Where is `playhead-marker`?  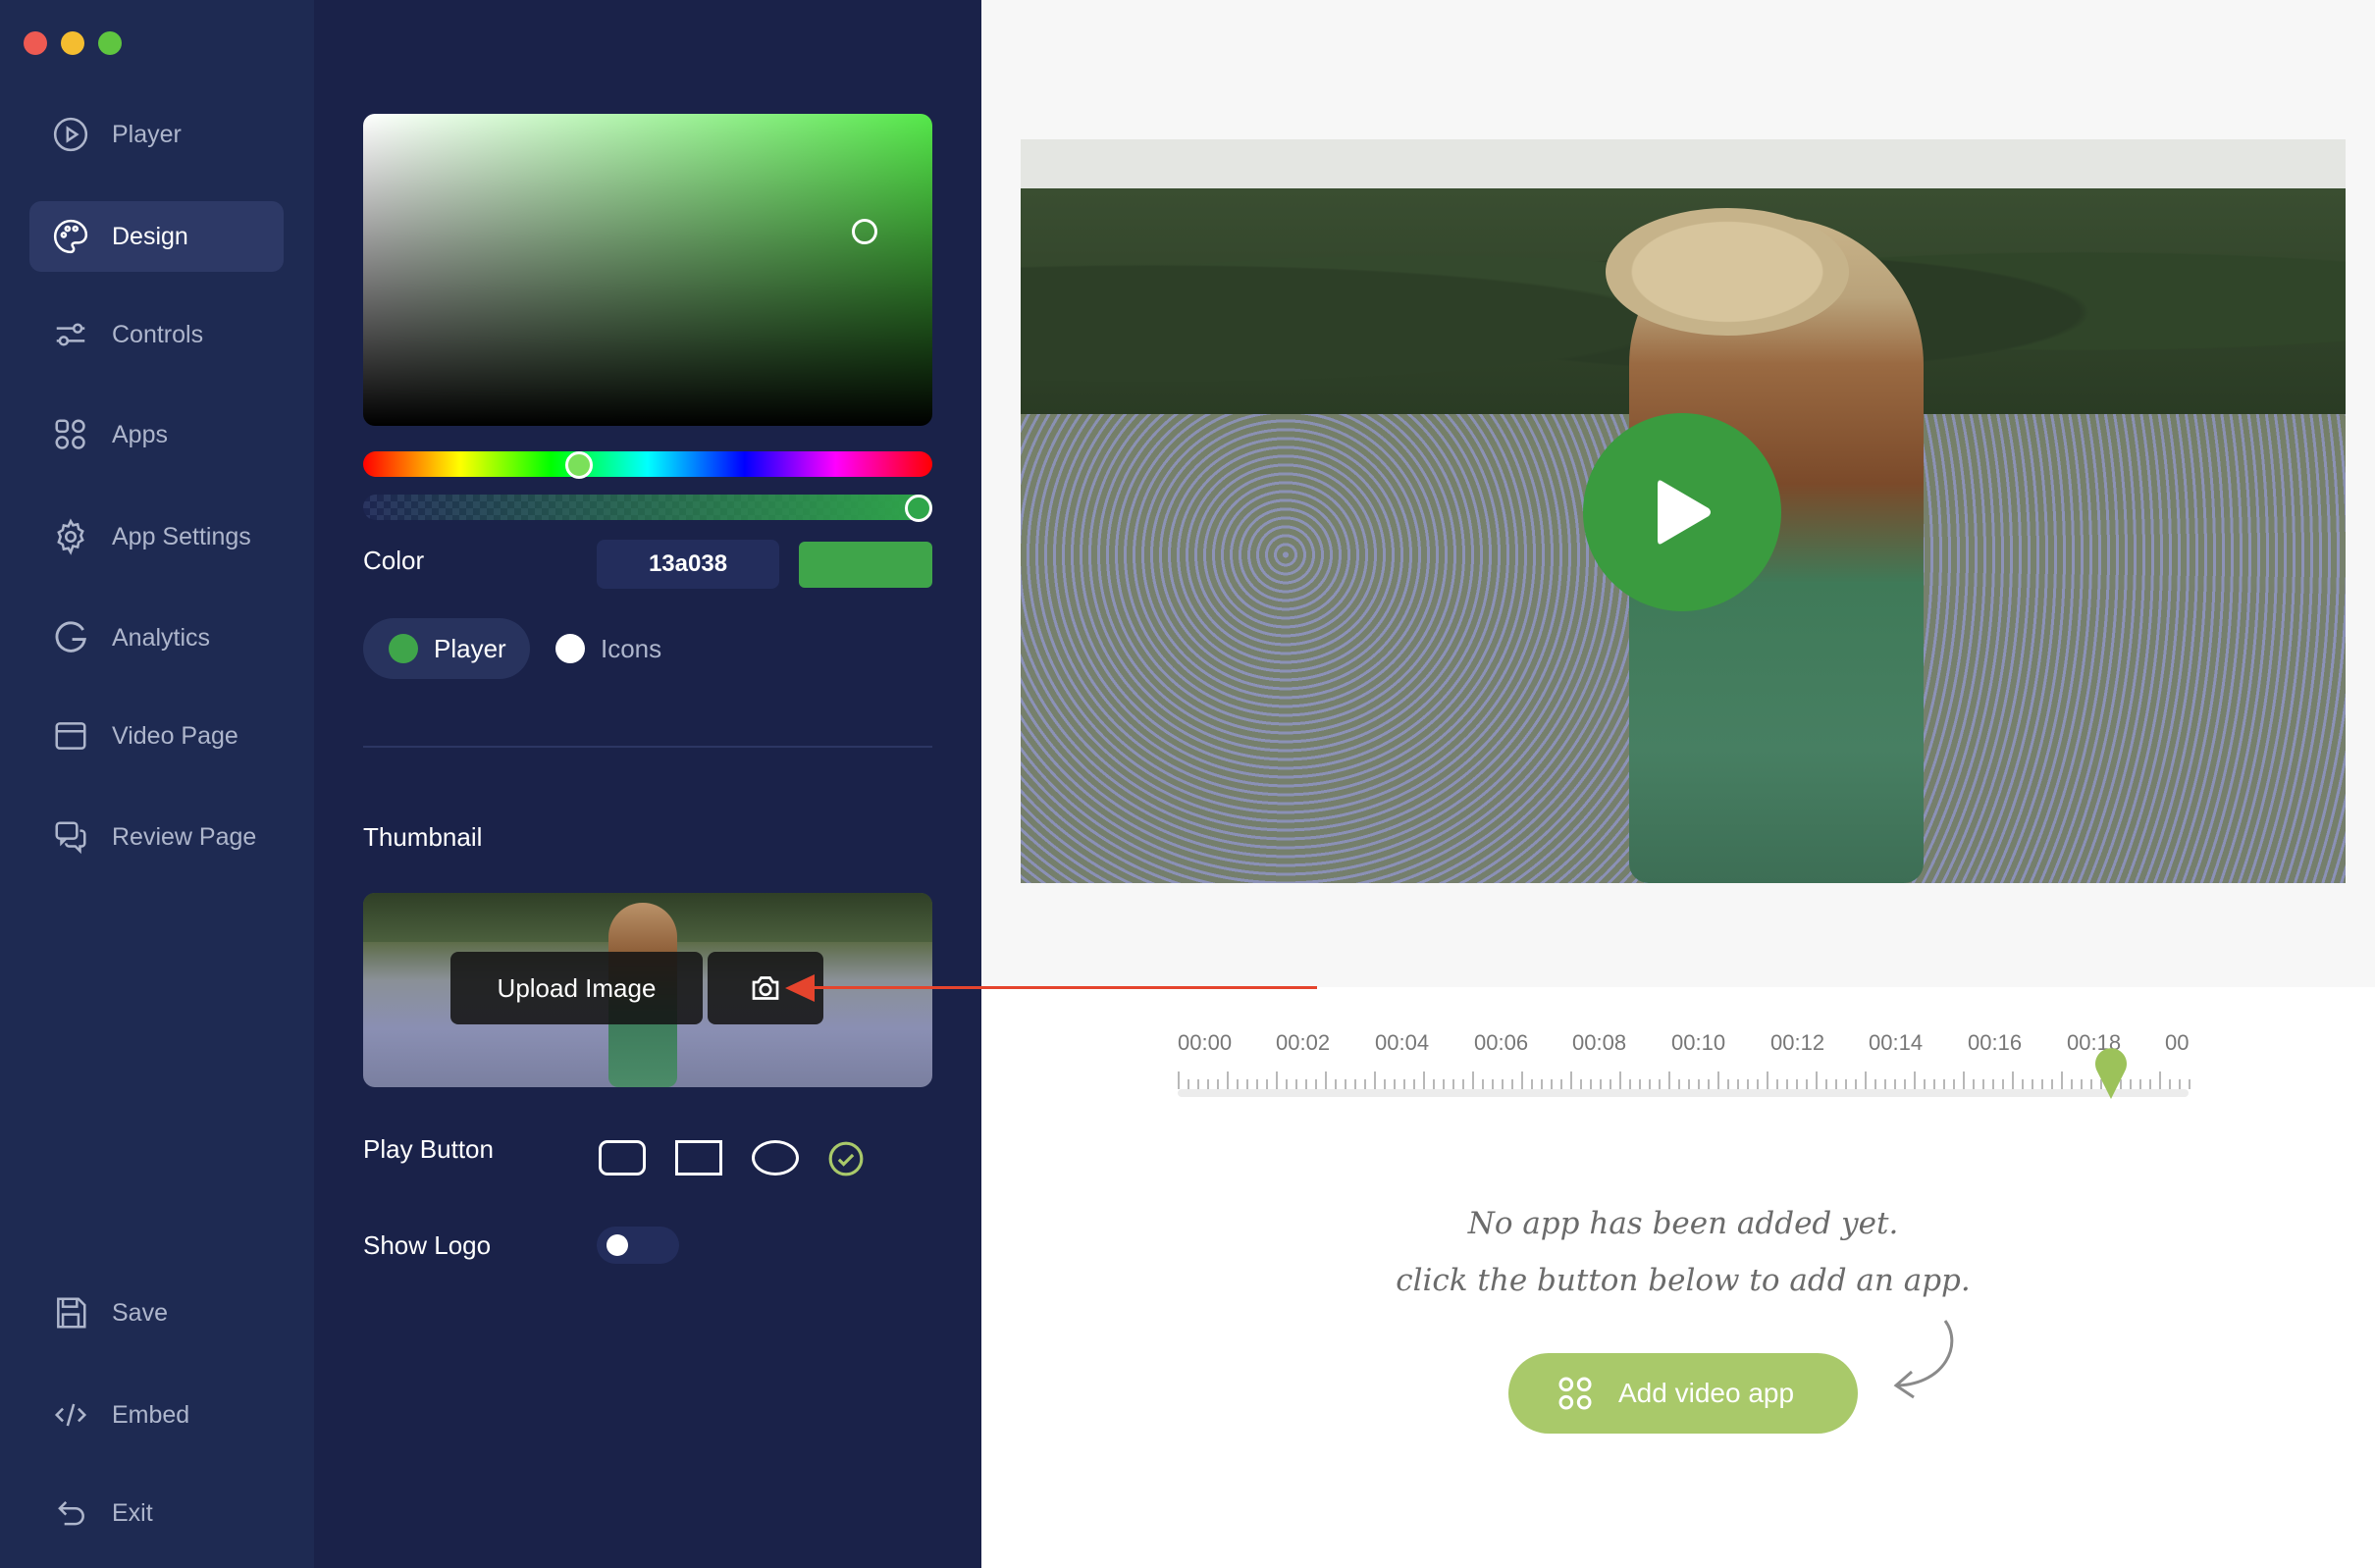
playhead-marker is located at coordinates (2111, 1071).